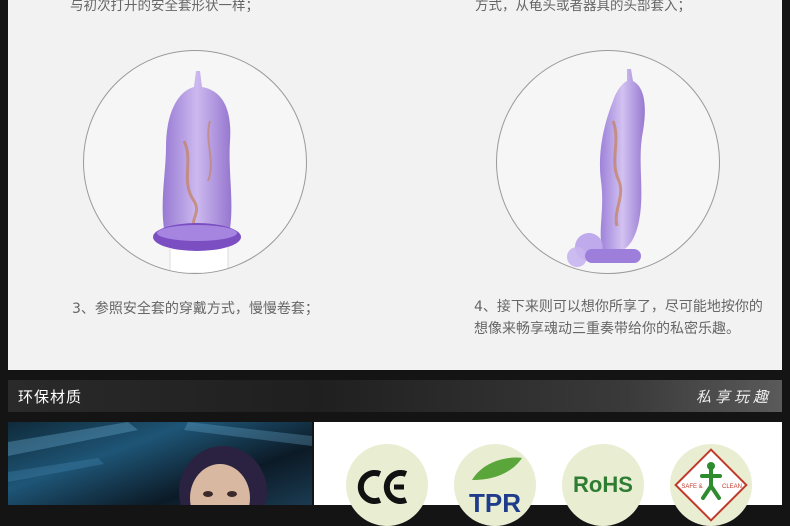  I want to click on step3-illustration, so click(195, 162).